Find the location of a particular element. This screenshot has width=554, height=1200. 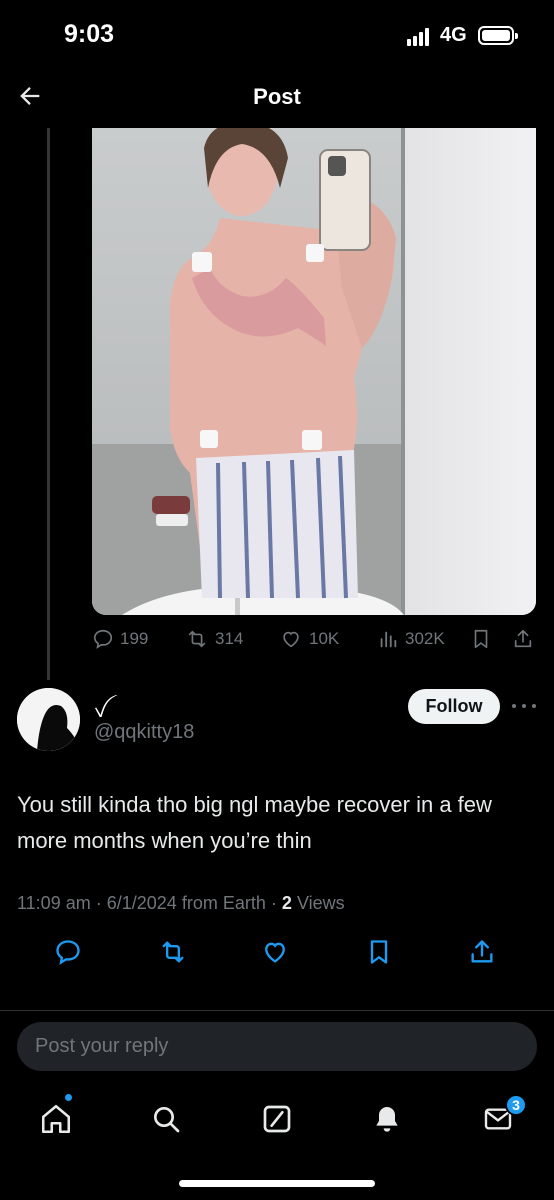

reply-count-button: 199 is located at coordinates (120, 639).